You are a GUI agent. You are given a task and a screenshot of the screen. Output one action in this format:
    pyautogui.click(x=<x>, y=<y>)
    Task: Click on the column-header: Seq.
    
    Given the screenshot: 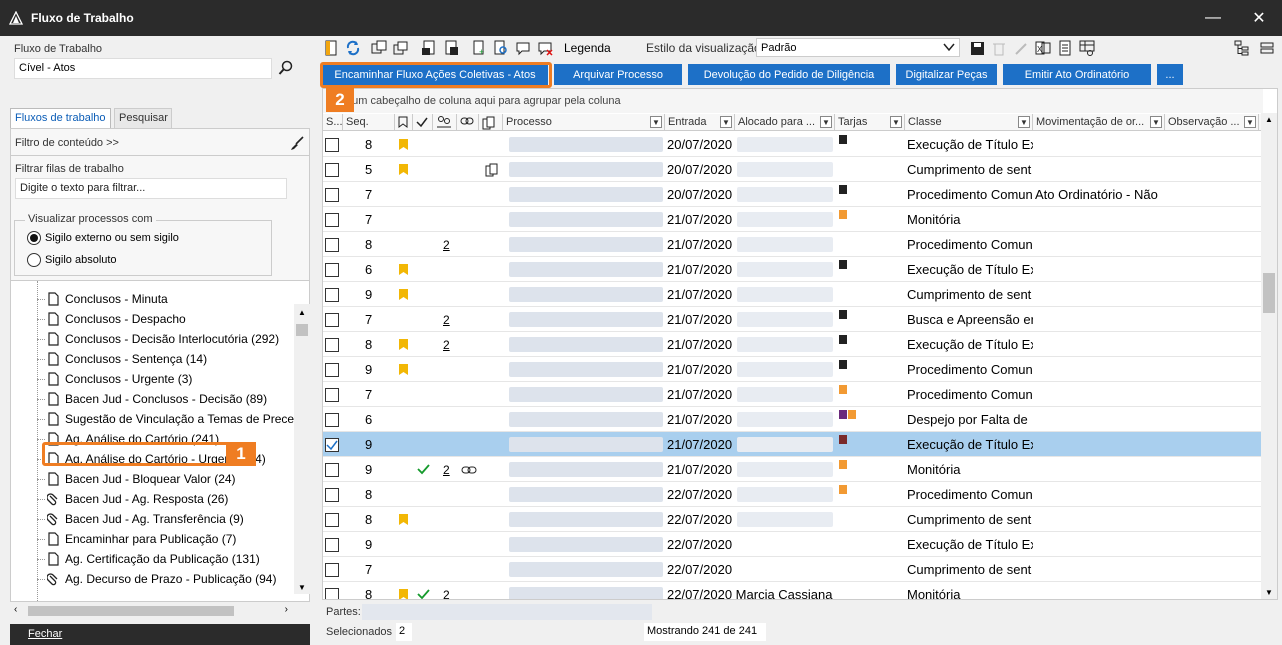 What is the action you would take?
    pyautogui.click(x=369, y=122)
    